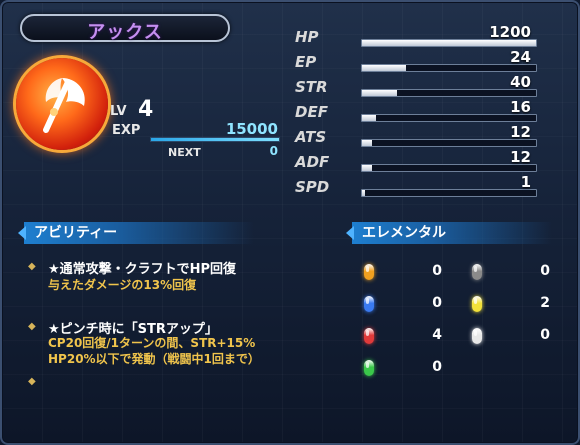 The height and width of the screenshot is (445, 580). I want to click on stat-value: 1, so click(525, 182).